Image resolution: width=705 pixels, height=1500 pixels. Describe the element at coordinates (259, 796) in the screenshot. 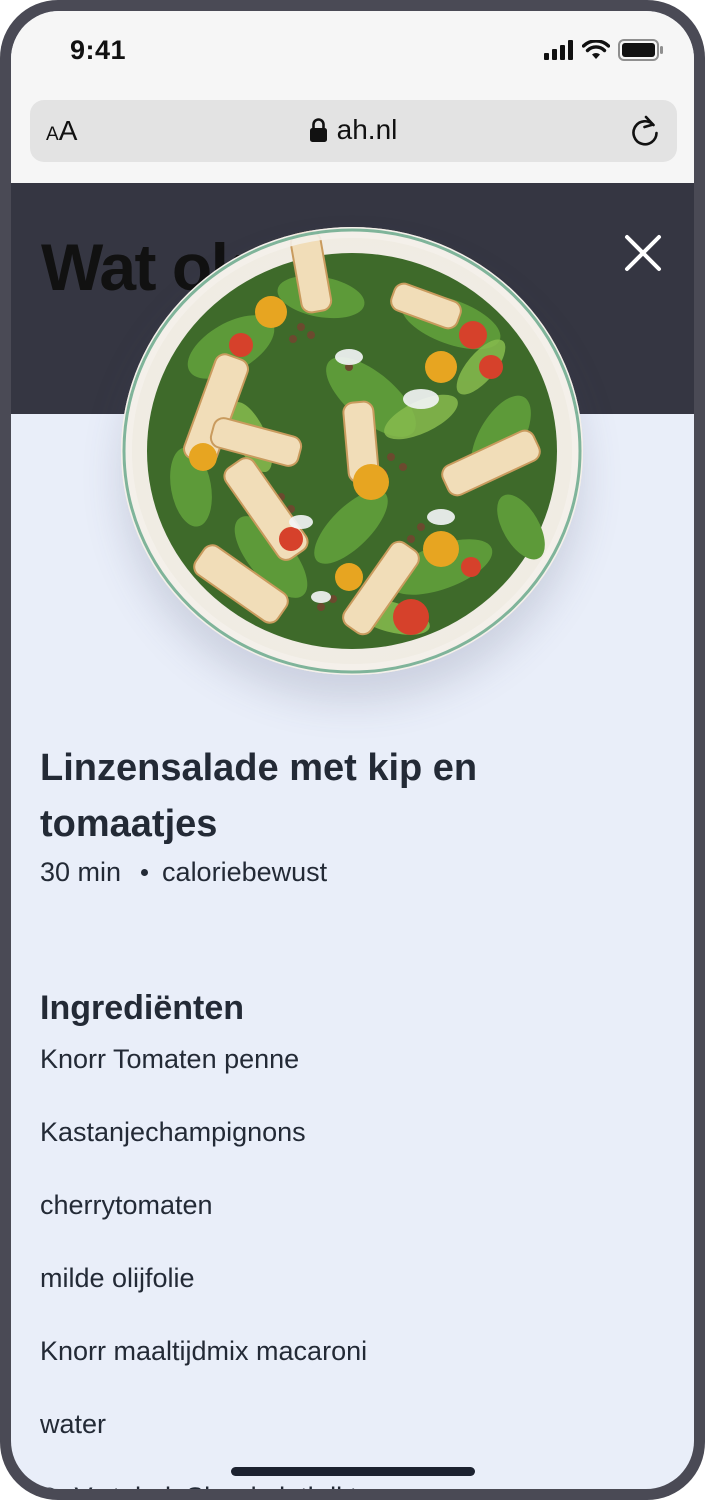

I see `recipe-title: Linzensalade met kip en tomaatjes` at that location.